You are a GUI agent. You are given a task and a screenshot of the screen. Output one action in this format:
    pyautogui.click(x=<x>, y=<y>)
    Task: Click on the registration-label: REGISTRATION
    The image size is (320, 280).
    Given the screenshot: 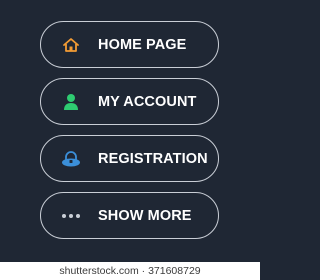 What is the action you would take?
    pyautogui.click(x=153, y=158)
    